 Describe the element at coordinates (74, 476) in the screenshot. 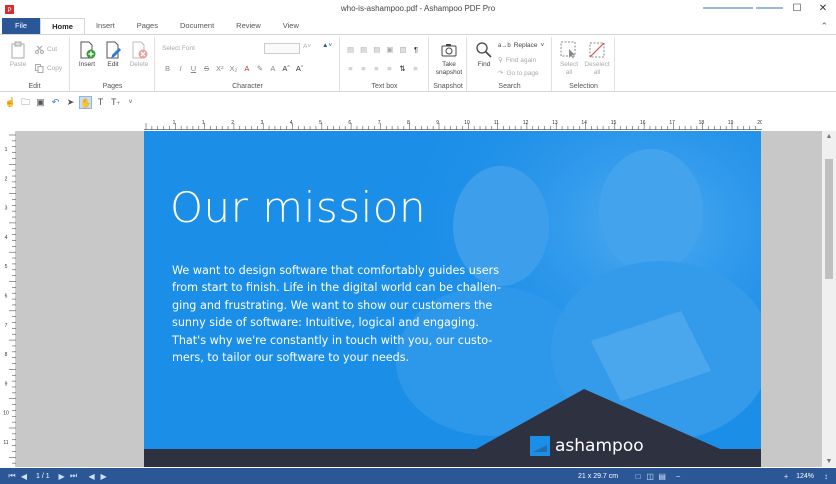

I see `last-page-icon: ⏭` at that location.